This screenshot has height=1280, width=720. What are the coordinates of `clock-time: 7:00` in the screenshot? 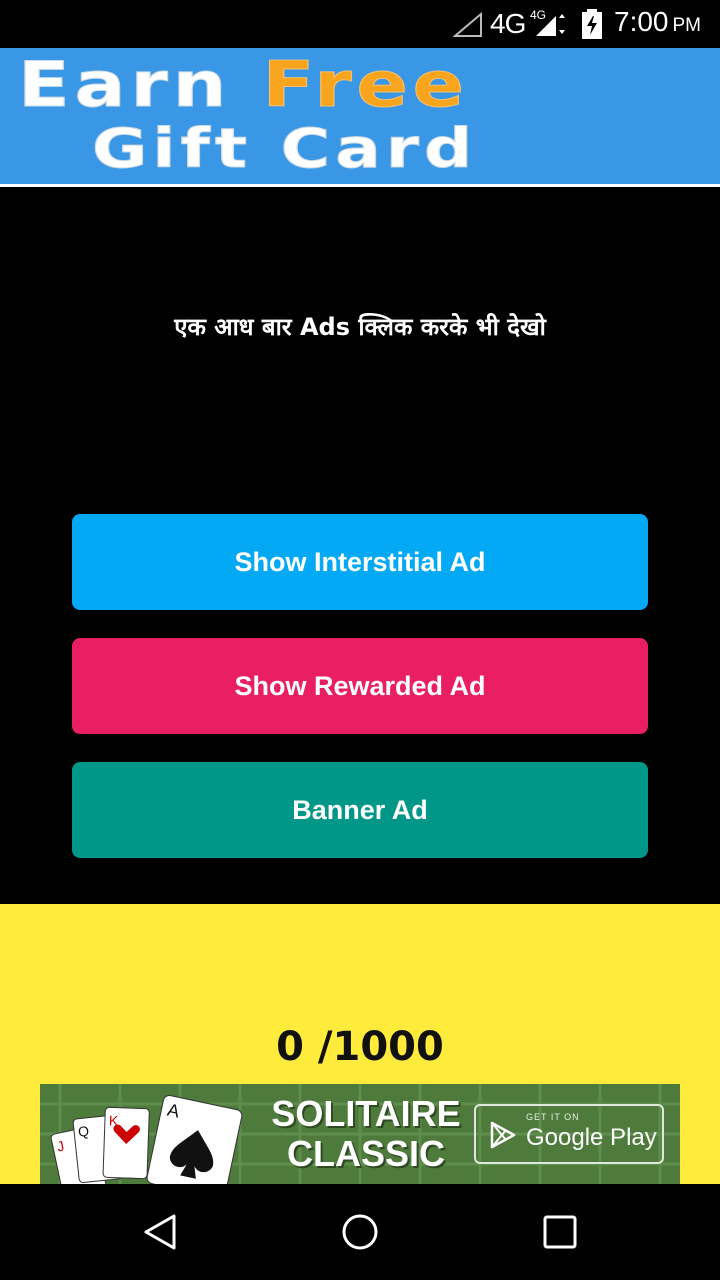 It's located at (641, 21).